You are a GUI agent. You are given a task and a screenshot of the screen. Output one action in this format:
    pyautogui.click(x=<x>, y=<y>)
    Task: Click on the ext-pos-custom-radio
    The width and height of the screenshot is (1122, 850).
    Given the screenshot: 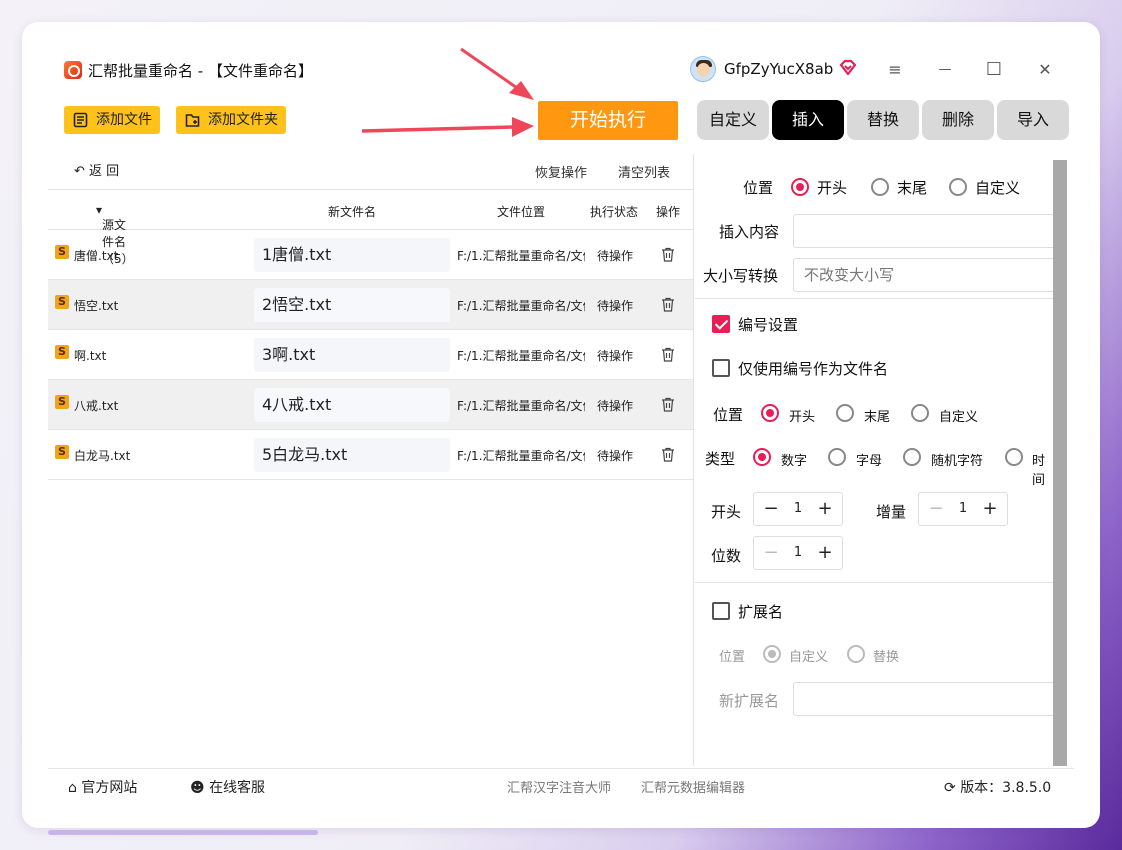 What is the action you would take?
    pyautogui.click(x=772, y=654)
    